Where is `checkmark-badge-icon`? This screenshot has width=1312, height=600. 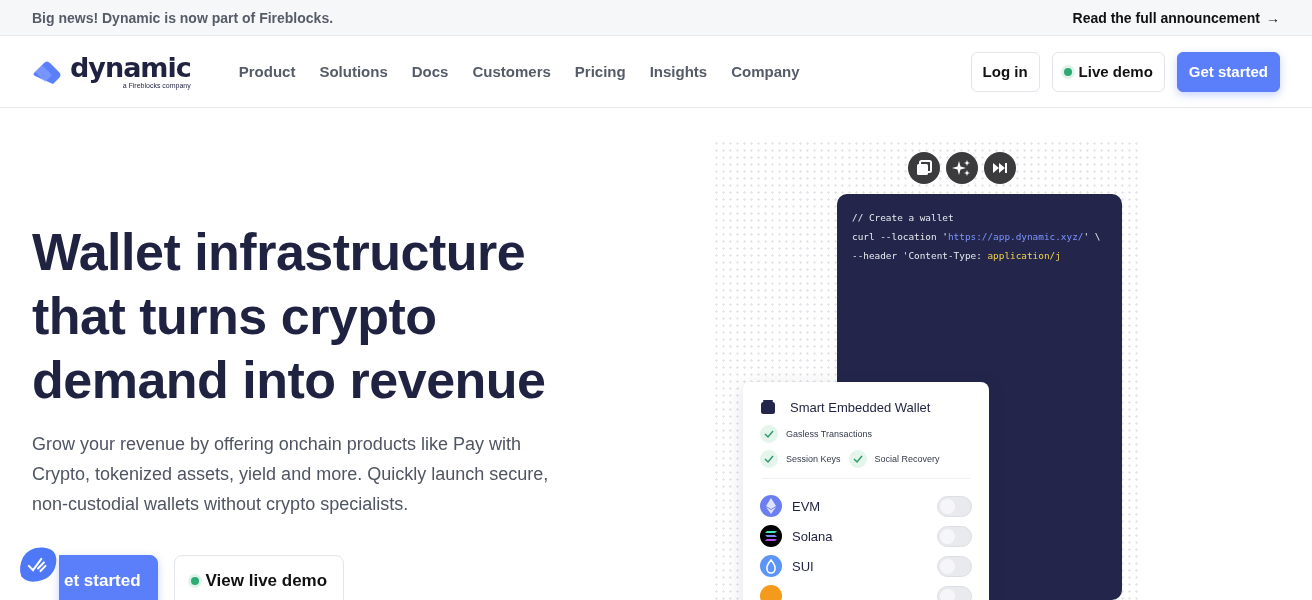
checkmark-badge-icon is located at coordinates (38, 565).